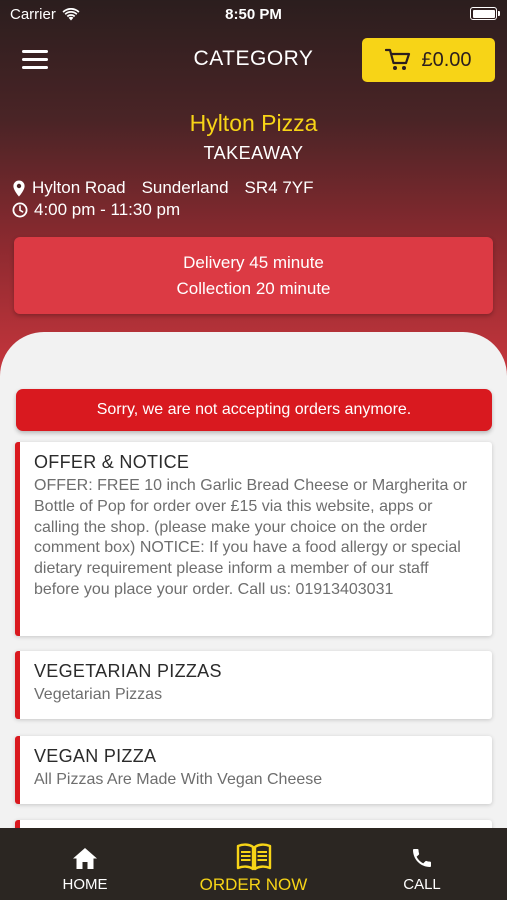 The width and height of the screenshot is (507, 900). What do you see at coordinates (85, 858) in the screenshot?
I see `home-icon` at bounding box center [85, 858].